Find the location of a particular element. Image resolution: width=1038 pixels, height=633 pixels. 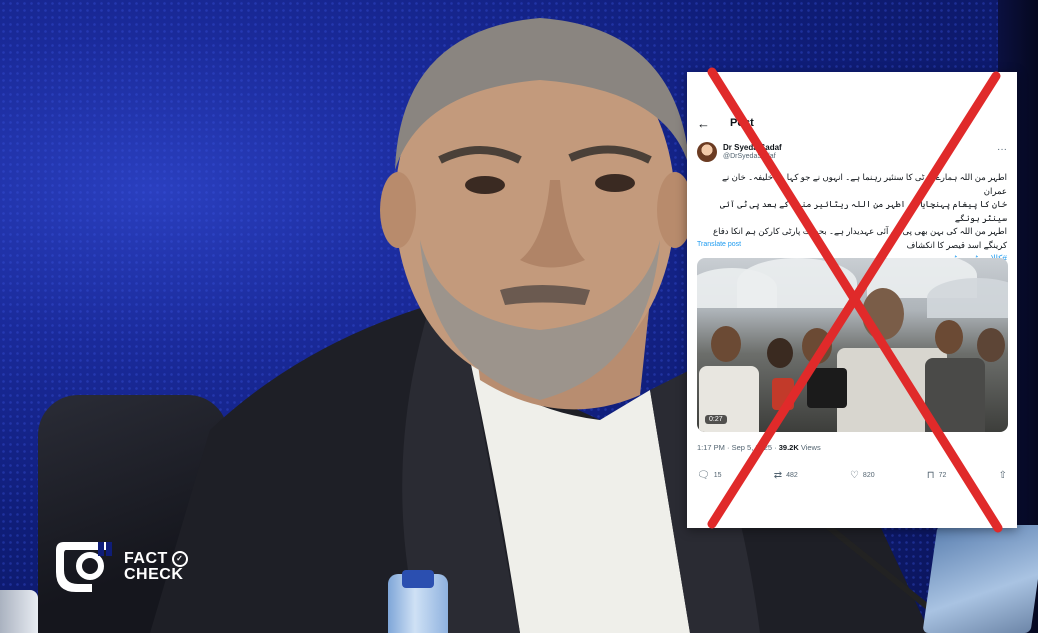

back-arrow-icon: ← is located at coordinates (703, 123).